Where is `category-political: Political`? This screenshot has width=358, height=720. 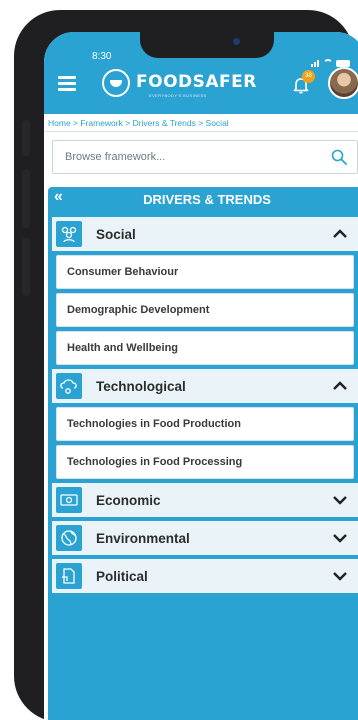 category-political: Political is located at coordinates (205, 576).